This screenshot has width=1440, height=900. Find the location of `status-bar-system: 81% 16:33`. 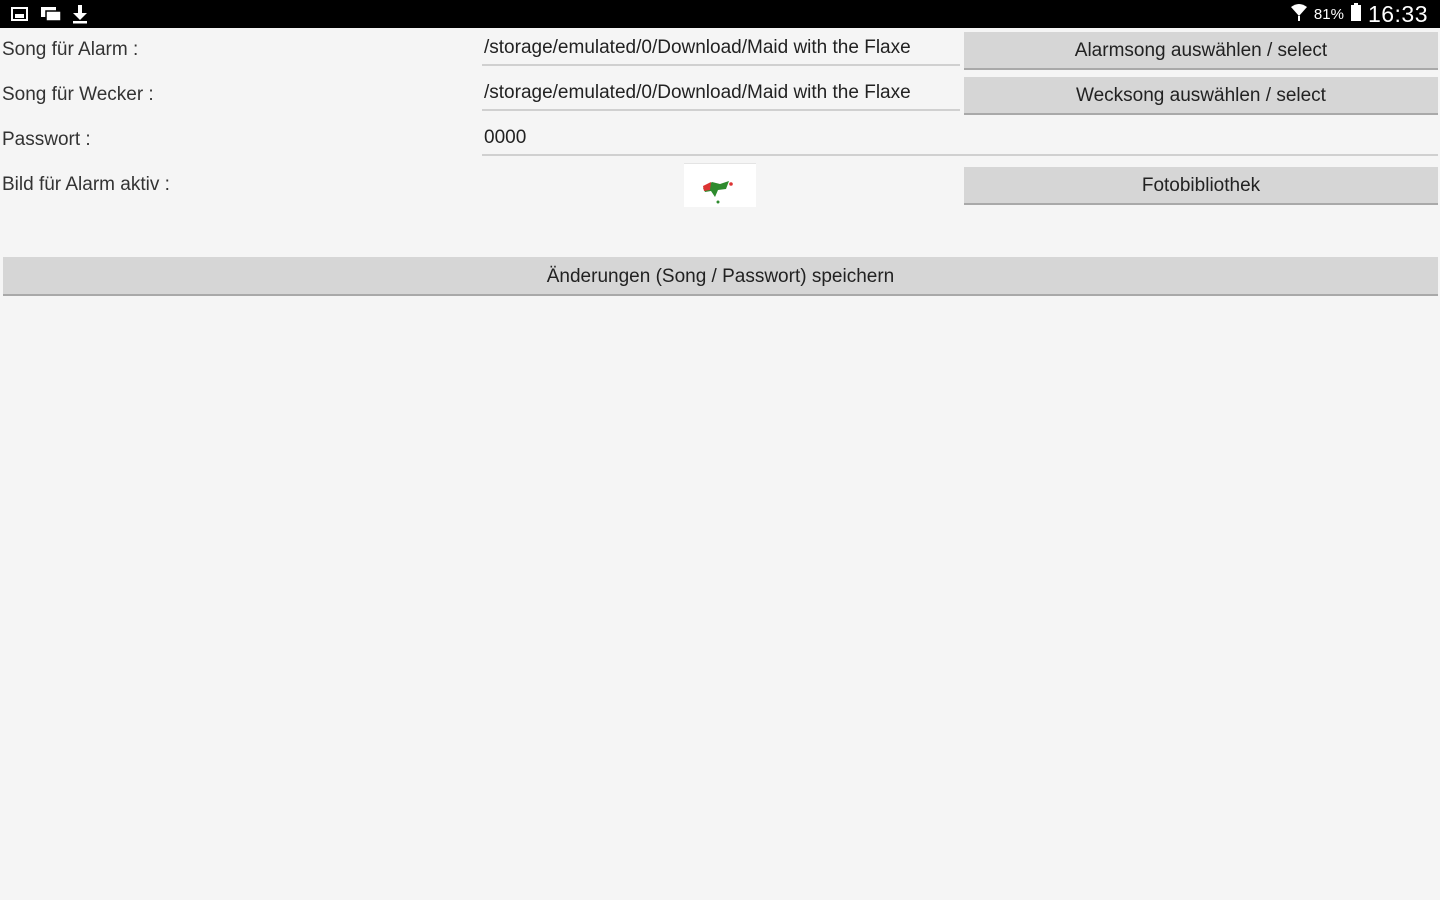

status-bar-system: 81% 16:33 is located at coordinates (1359, 14).